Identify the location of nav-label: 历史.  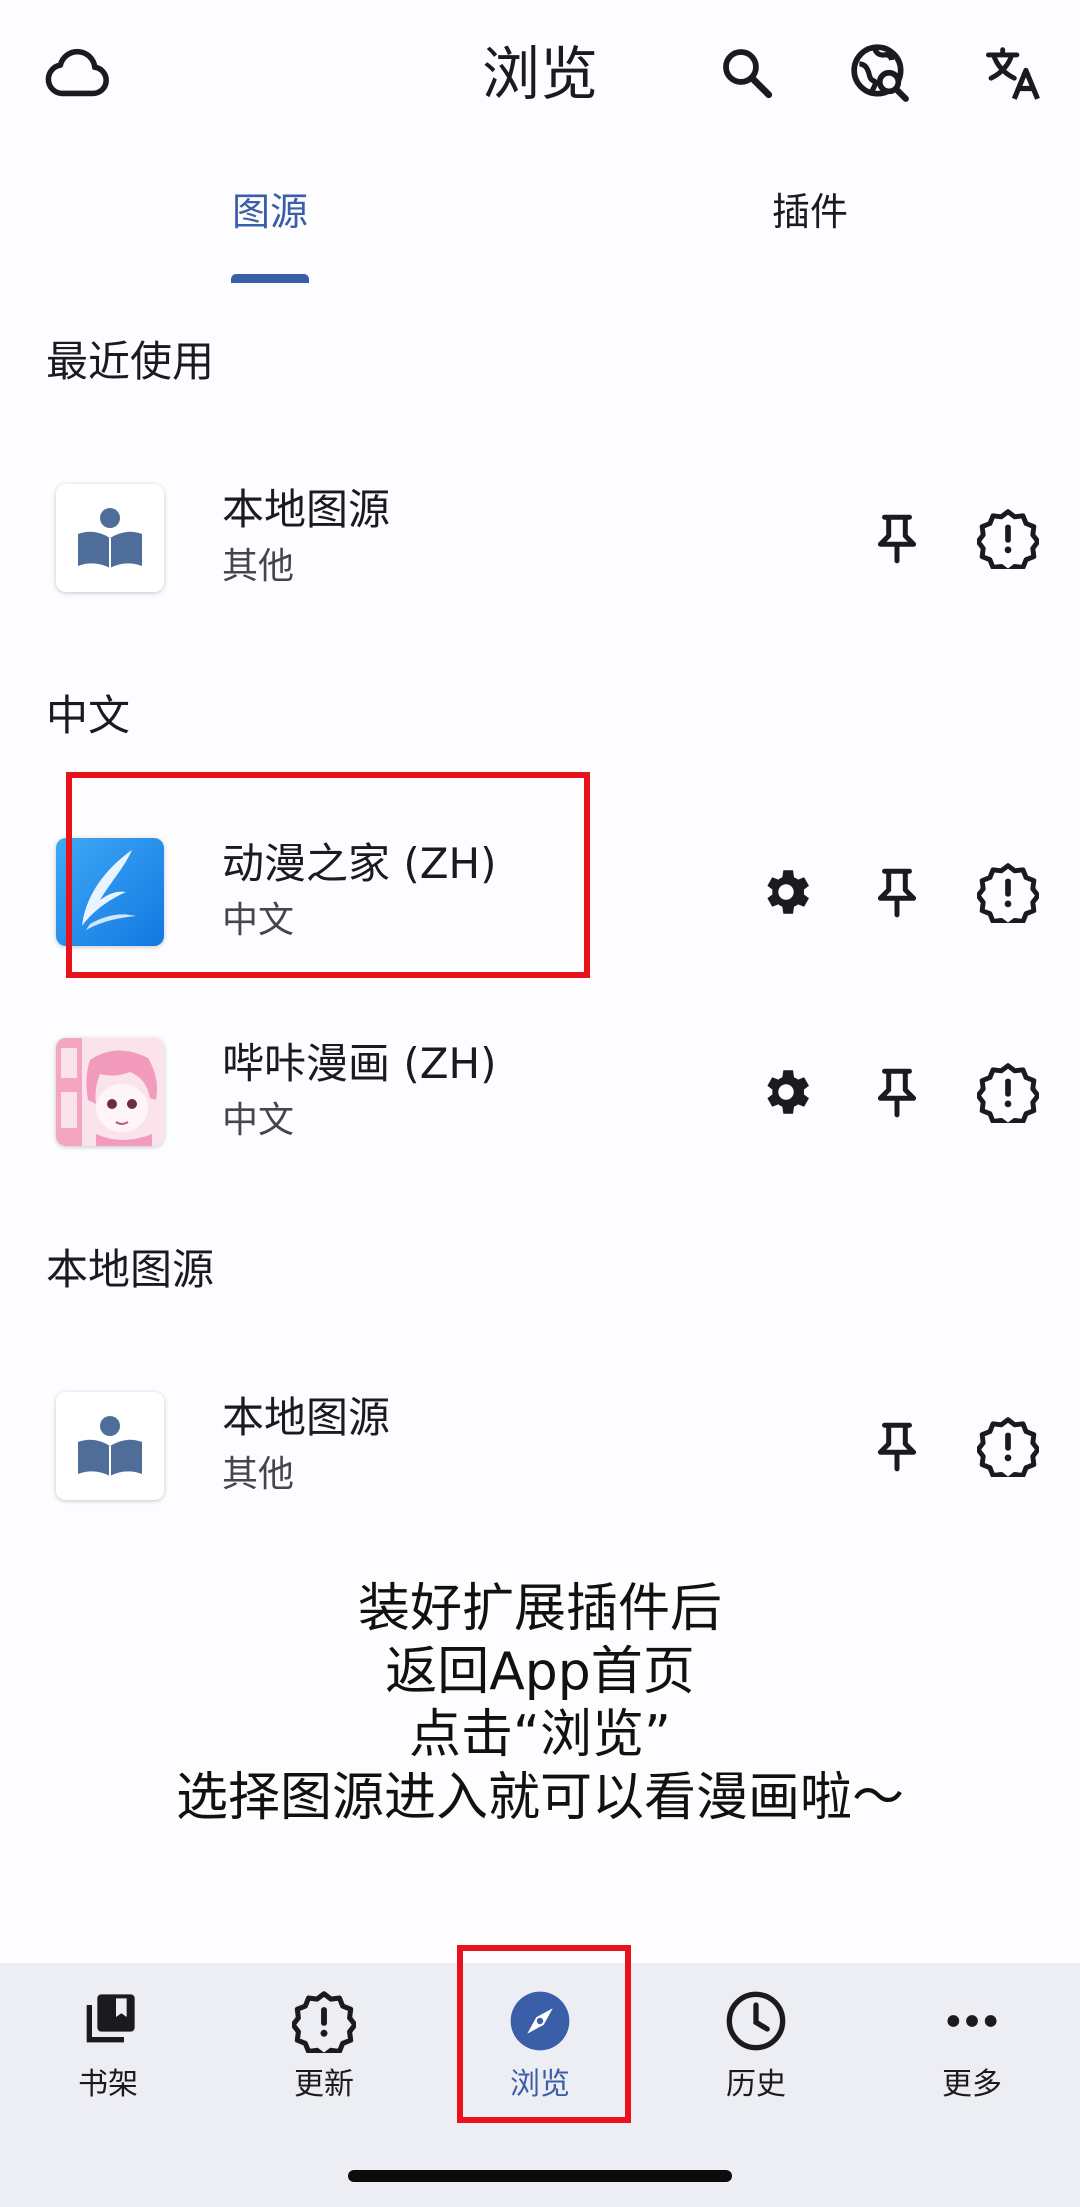
(756, 2084).